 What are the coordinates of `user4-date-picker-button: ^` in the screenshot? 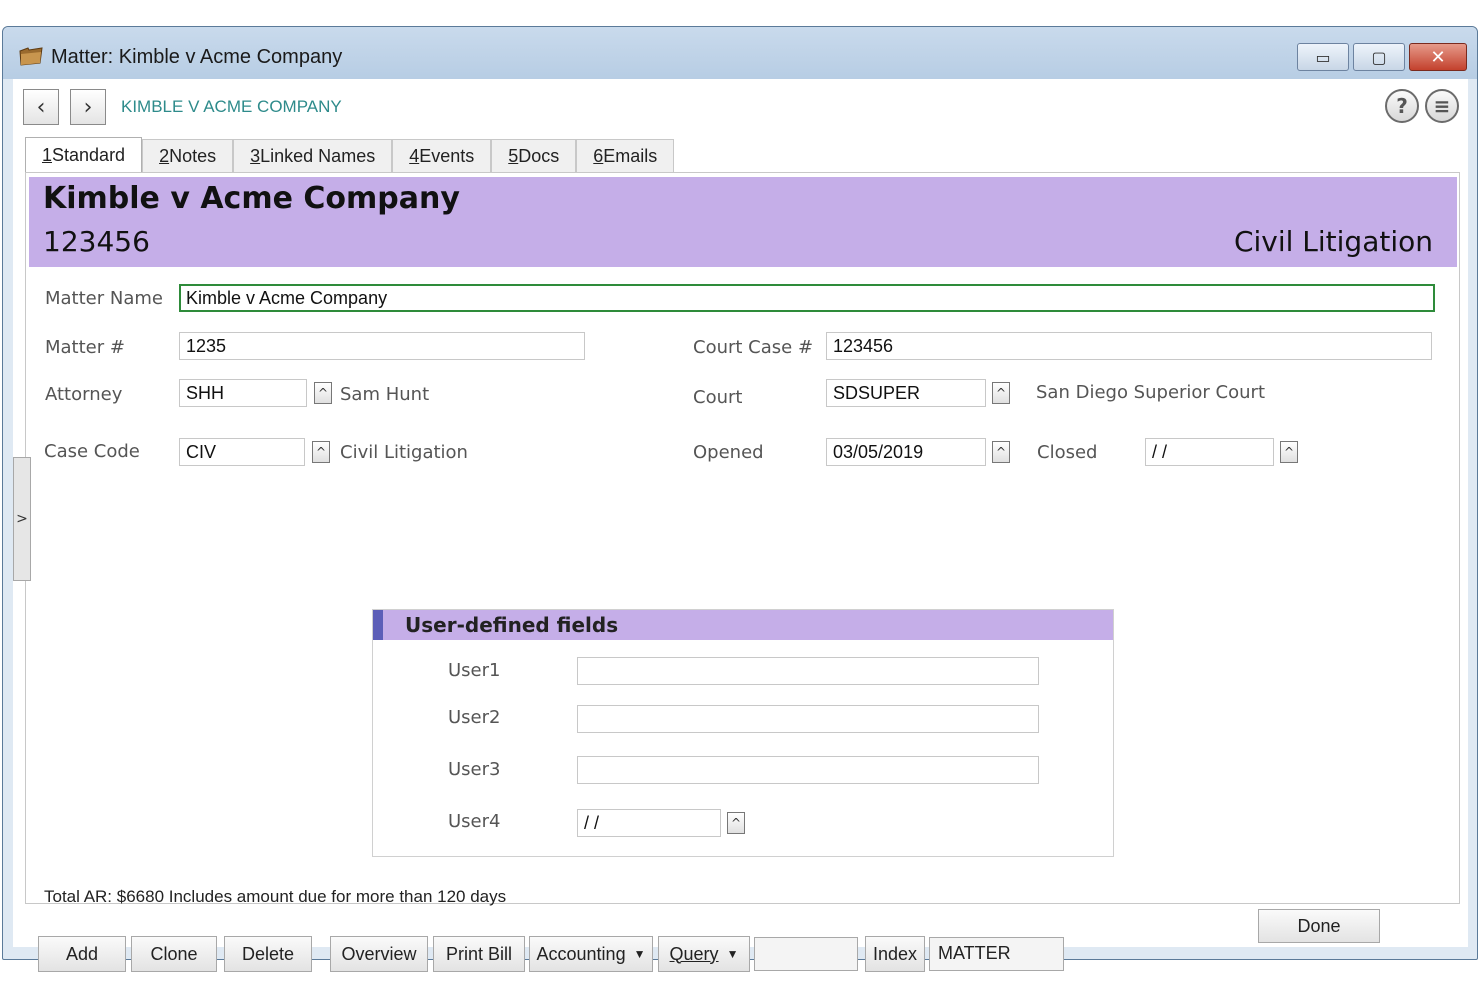 It's located at (736, 823).